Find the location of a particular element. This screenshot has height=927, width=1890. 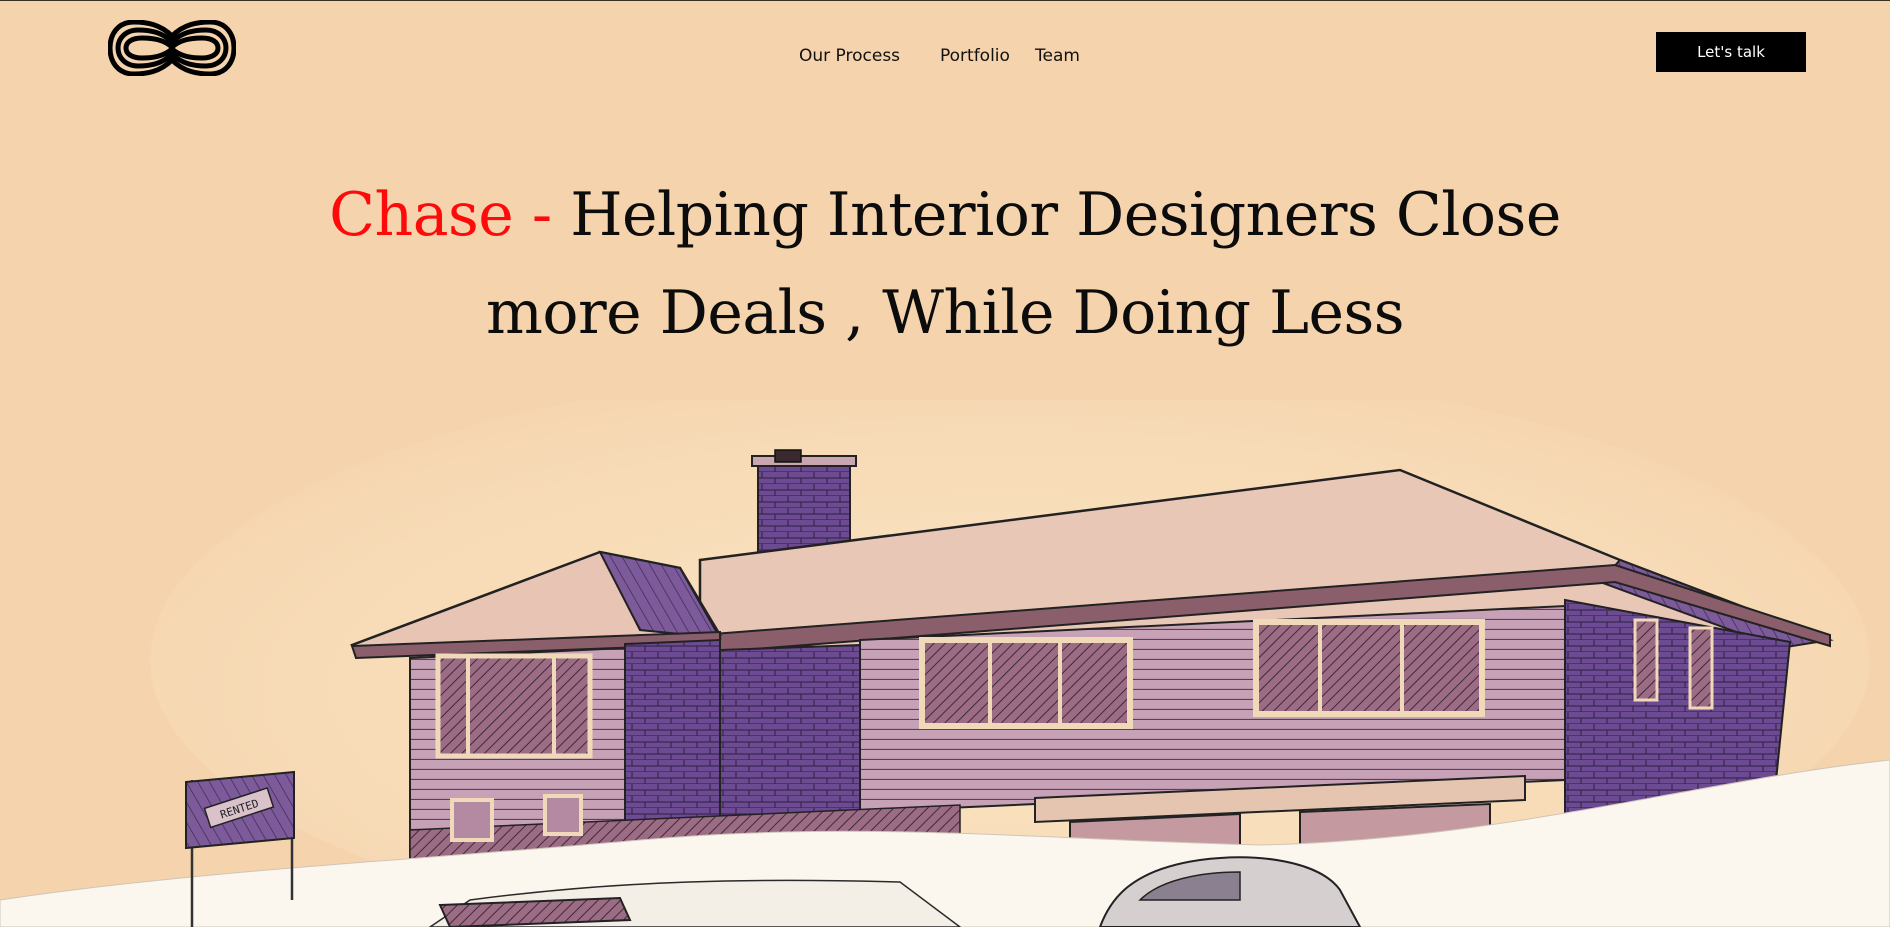

hero-line-1: Chase - Helping Interior Designers Close is located at coordinates (945, 215).